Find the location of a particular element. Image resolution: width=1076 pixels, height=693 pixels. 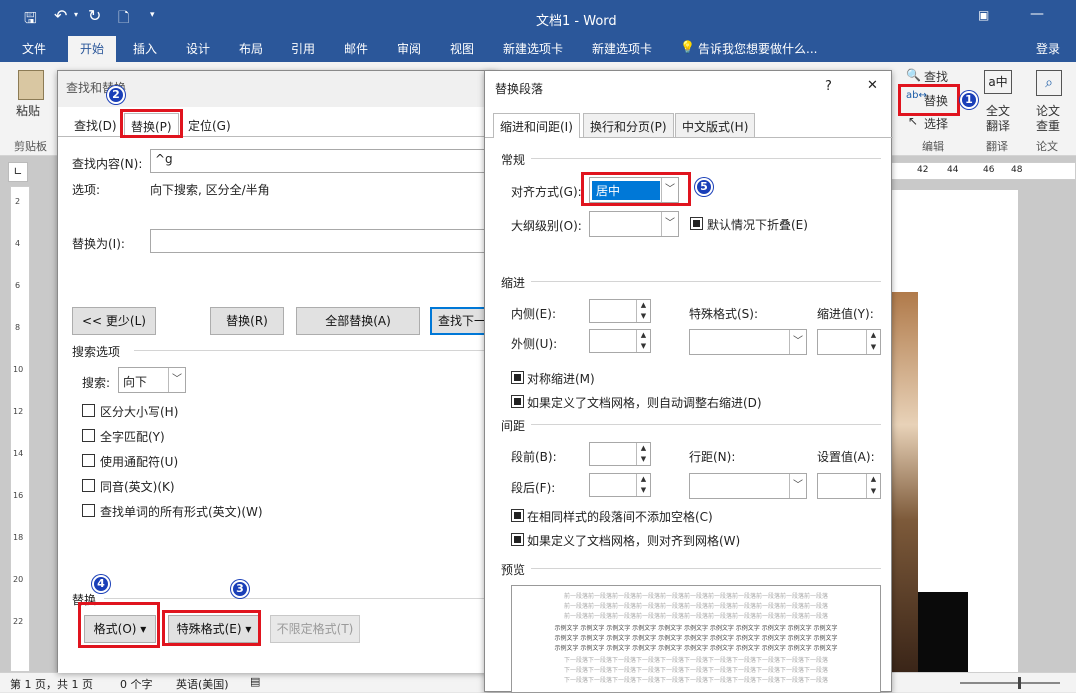

ribbon-display-icon: ▣ is located at coordinates (983, 15).